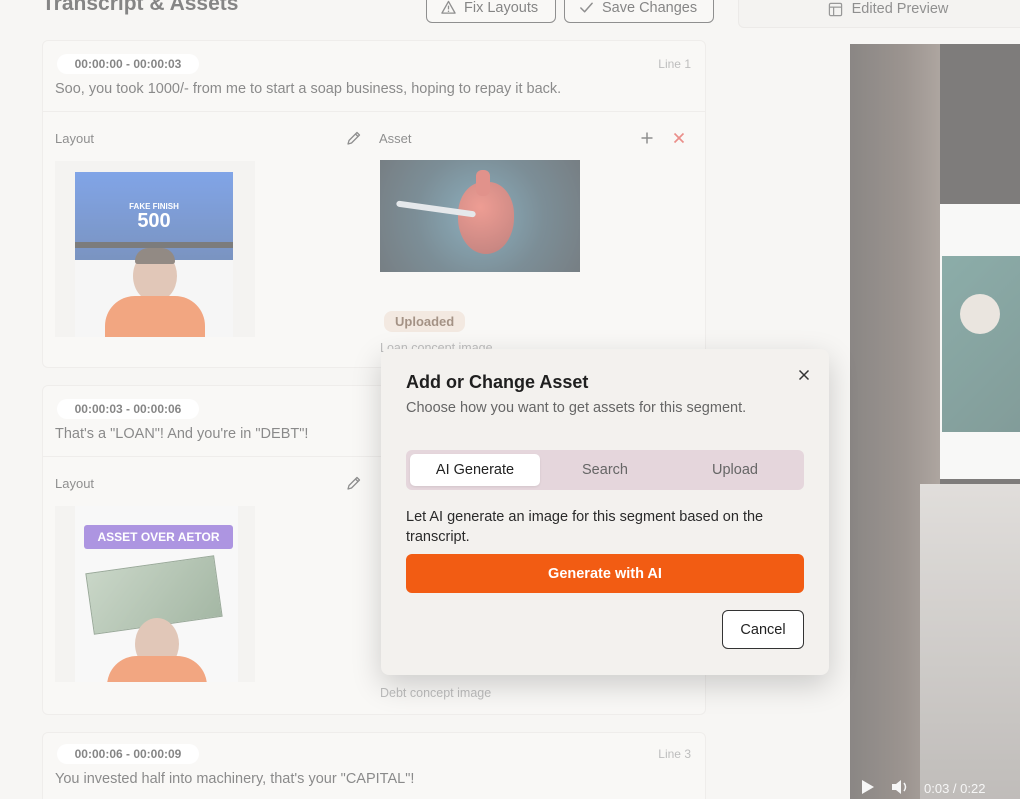  What do you see at coordinates (475, 470) in the screenshot?
I see `tab-ai-generate: AI Generate` at bounding box center [475, 470].